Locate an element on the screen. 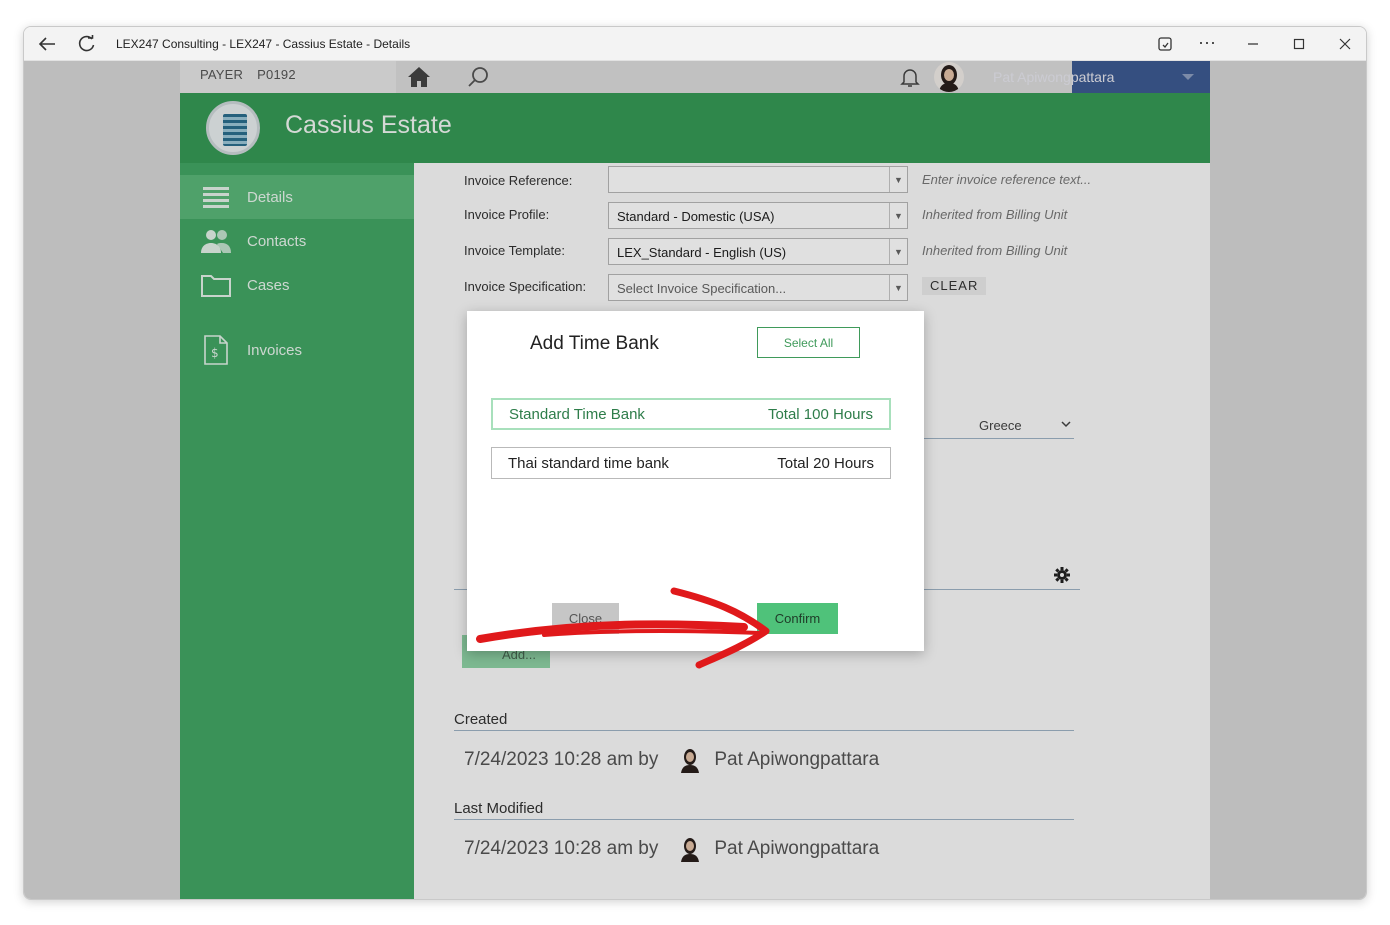  close-window-icon is located at coordinates (1345, 44).